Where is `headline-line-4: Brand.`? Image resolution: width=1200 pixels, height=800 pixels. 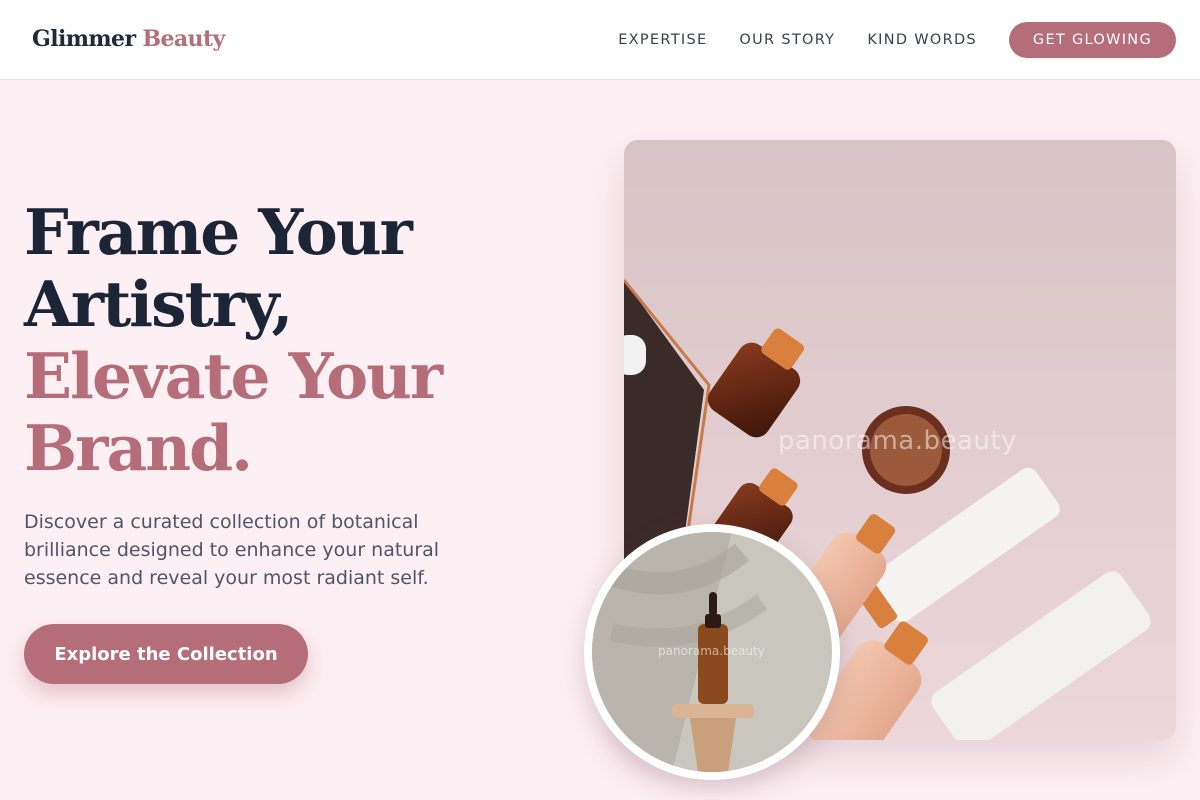 headline-line-4: Brand. is located at coordinates (138, 448).